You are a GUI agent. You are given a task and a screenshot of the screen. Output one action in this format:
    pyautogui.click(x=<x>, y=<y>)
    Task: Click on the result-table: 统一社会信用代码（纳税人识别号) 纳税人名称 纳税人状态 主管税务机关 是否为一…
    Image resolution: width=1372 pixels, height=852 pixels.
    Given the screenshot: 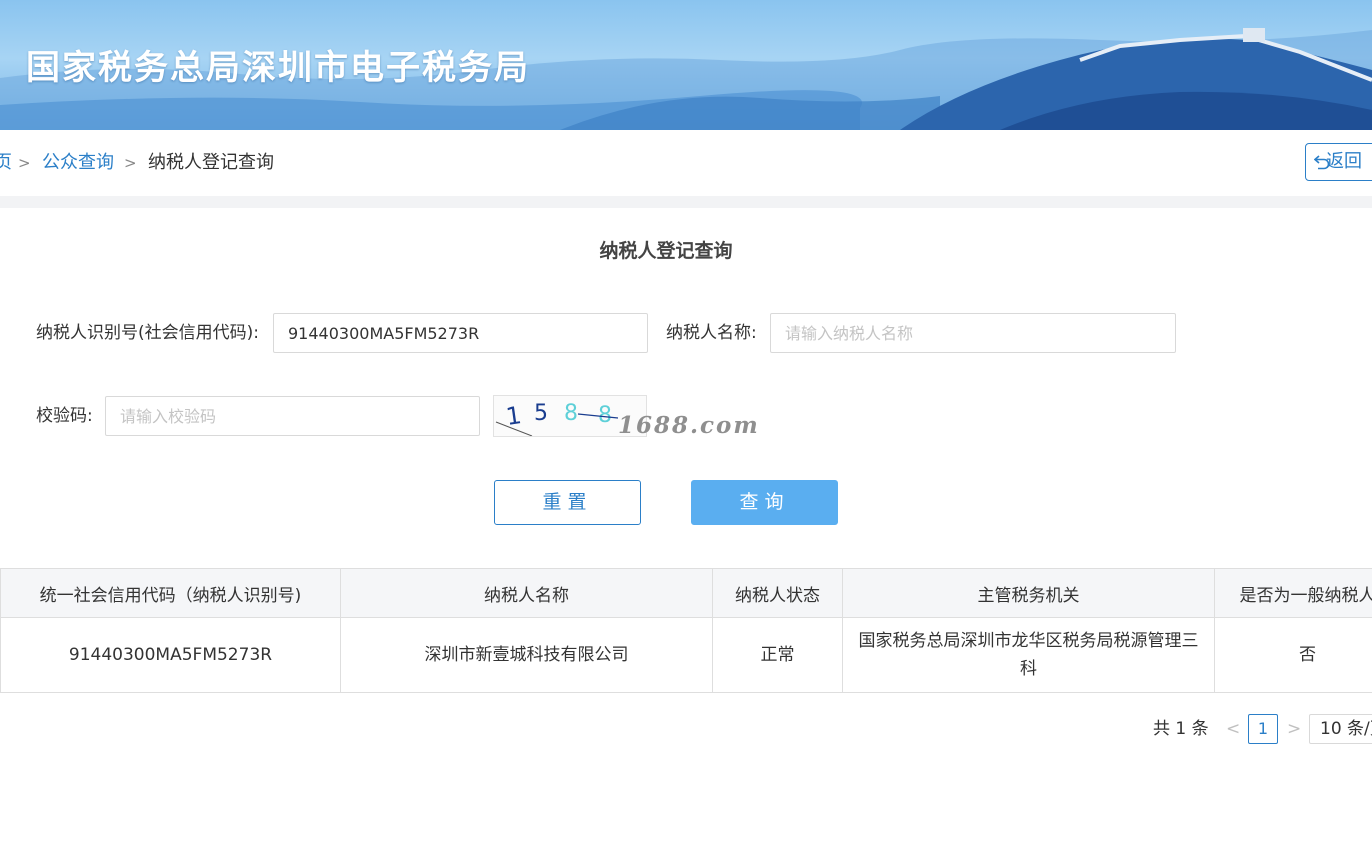 What is the action you would take?
    pyautogui.click(x=686, y=630)
    